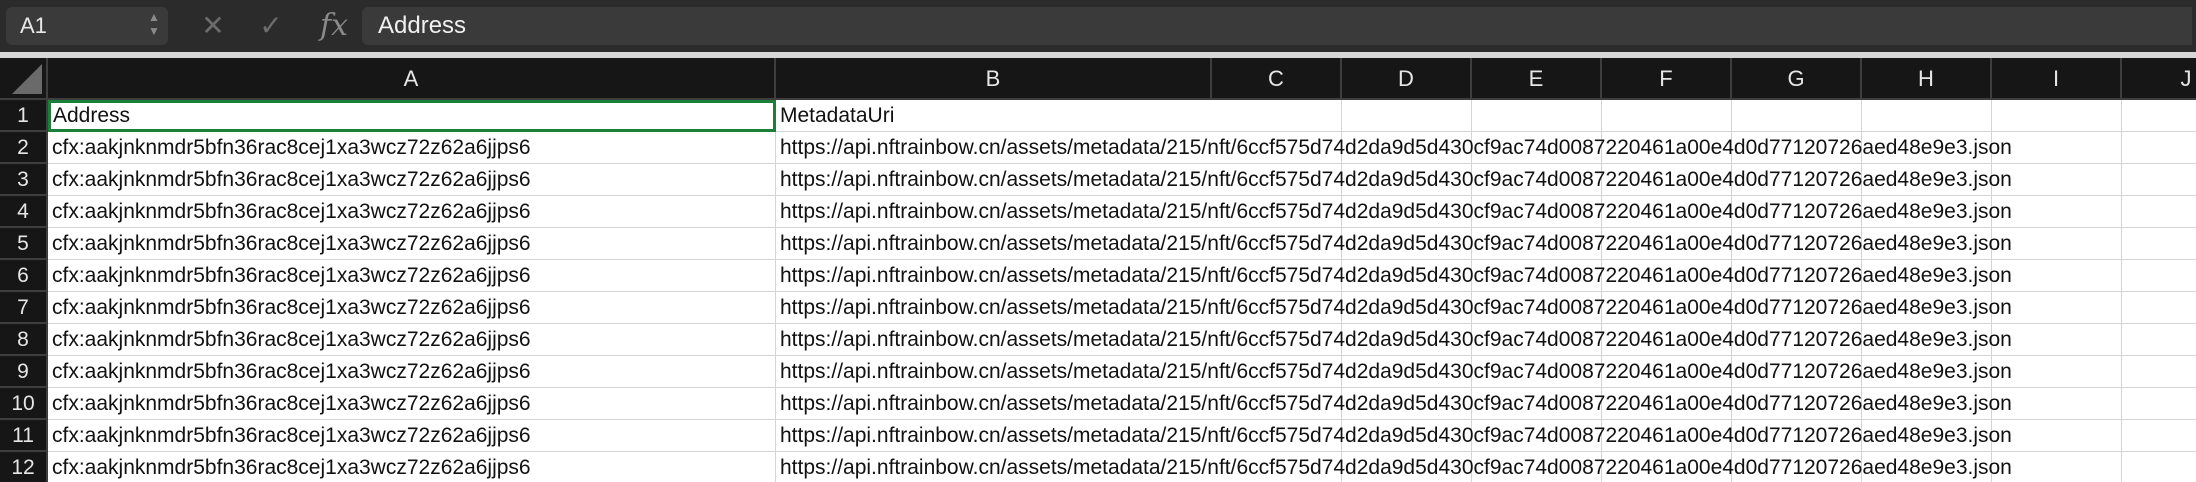 This screenshot has height=482, width=2196. I want to click on cell-c1, so click(1277, 116).